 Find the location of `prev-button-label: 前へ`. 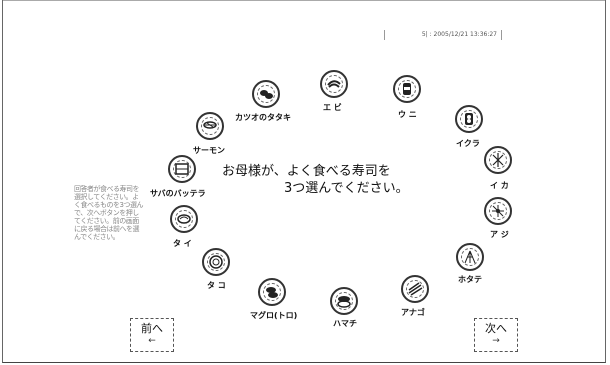

prev-button-label: 前へ is located at coordinates (152, 328).